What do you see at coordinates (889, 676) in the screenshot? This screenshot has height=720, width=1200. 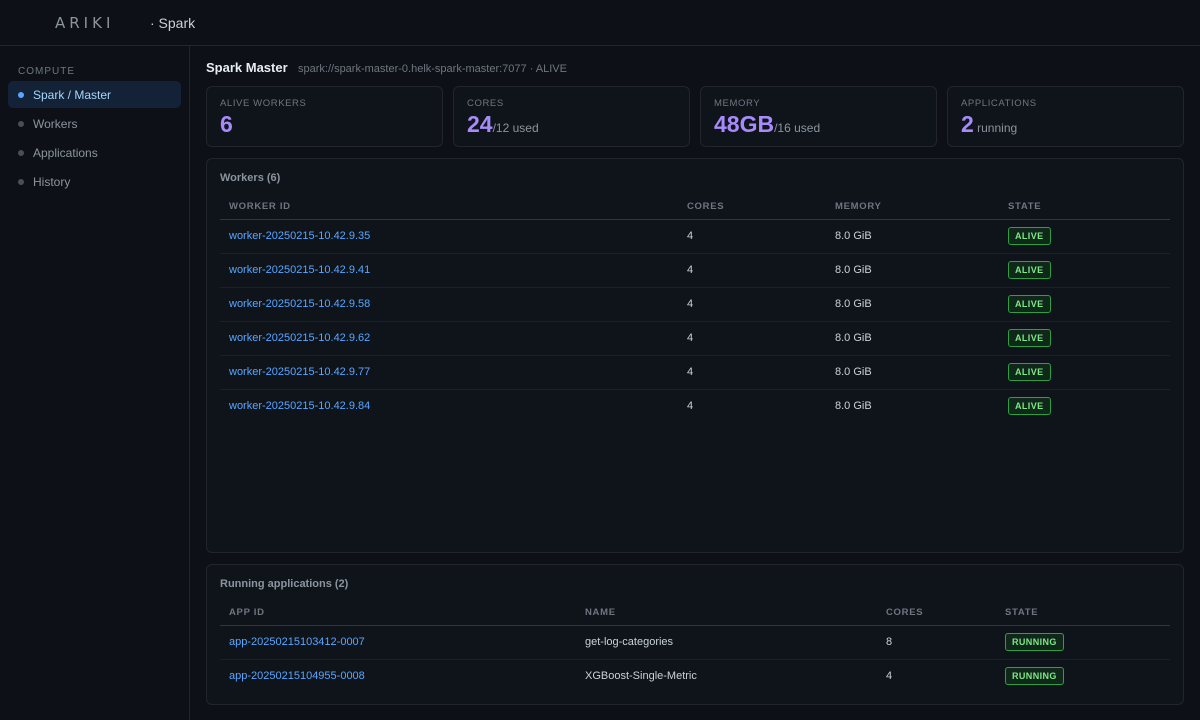 I see `app-cores: 4` at bounding box center [889, 676].